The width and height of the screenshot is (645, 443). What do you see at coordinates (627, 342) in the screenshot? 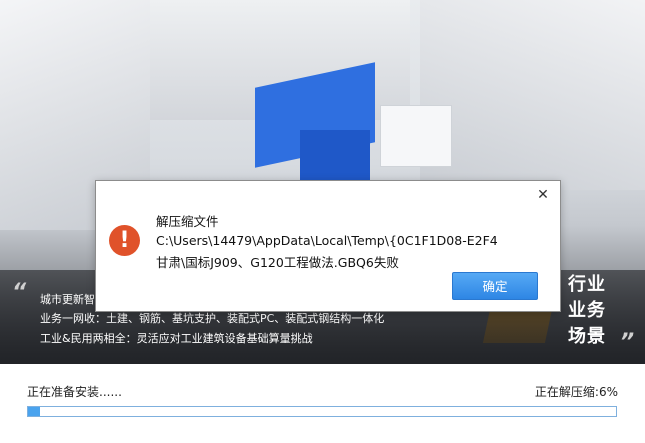
I see `quote-right-mark: ”` at bounding box center [627, 342].